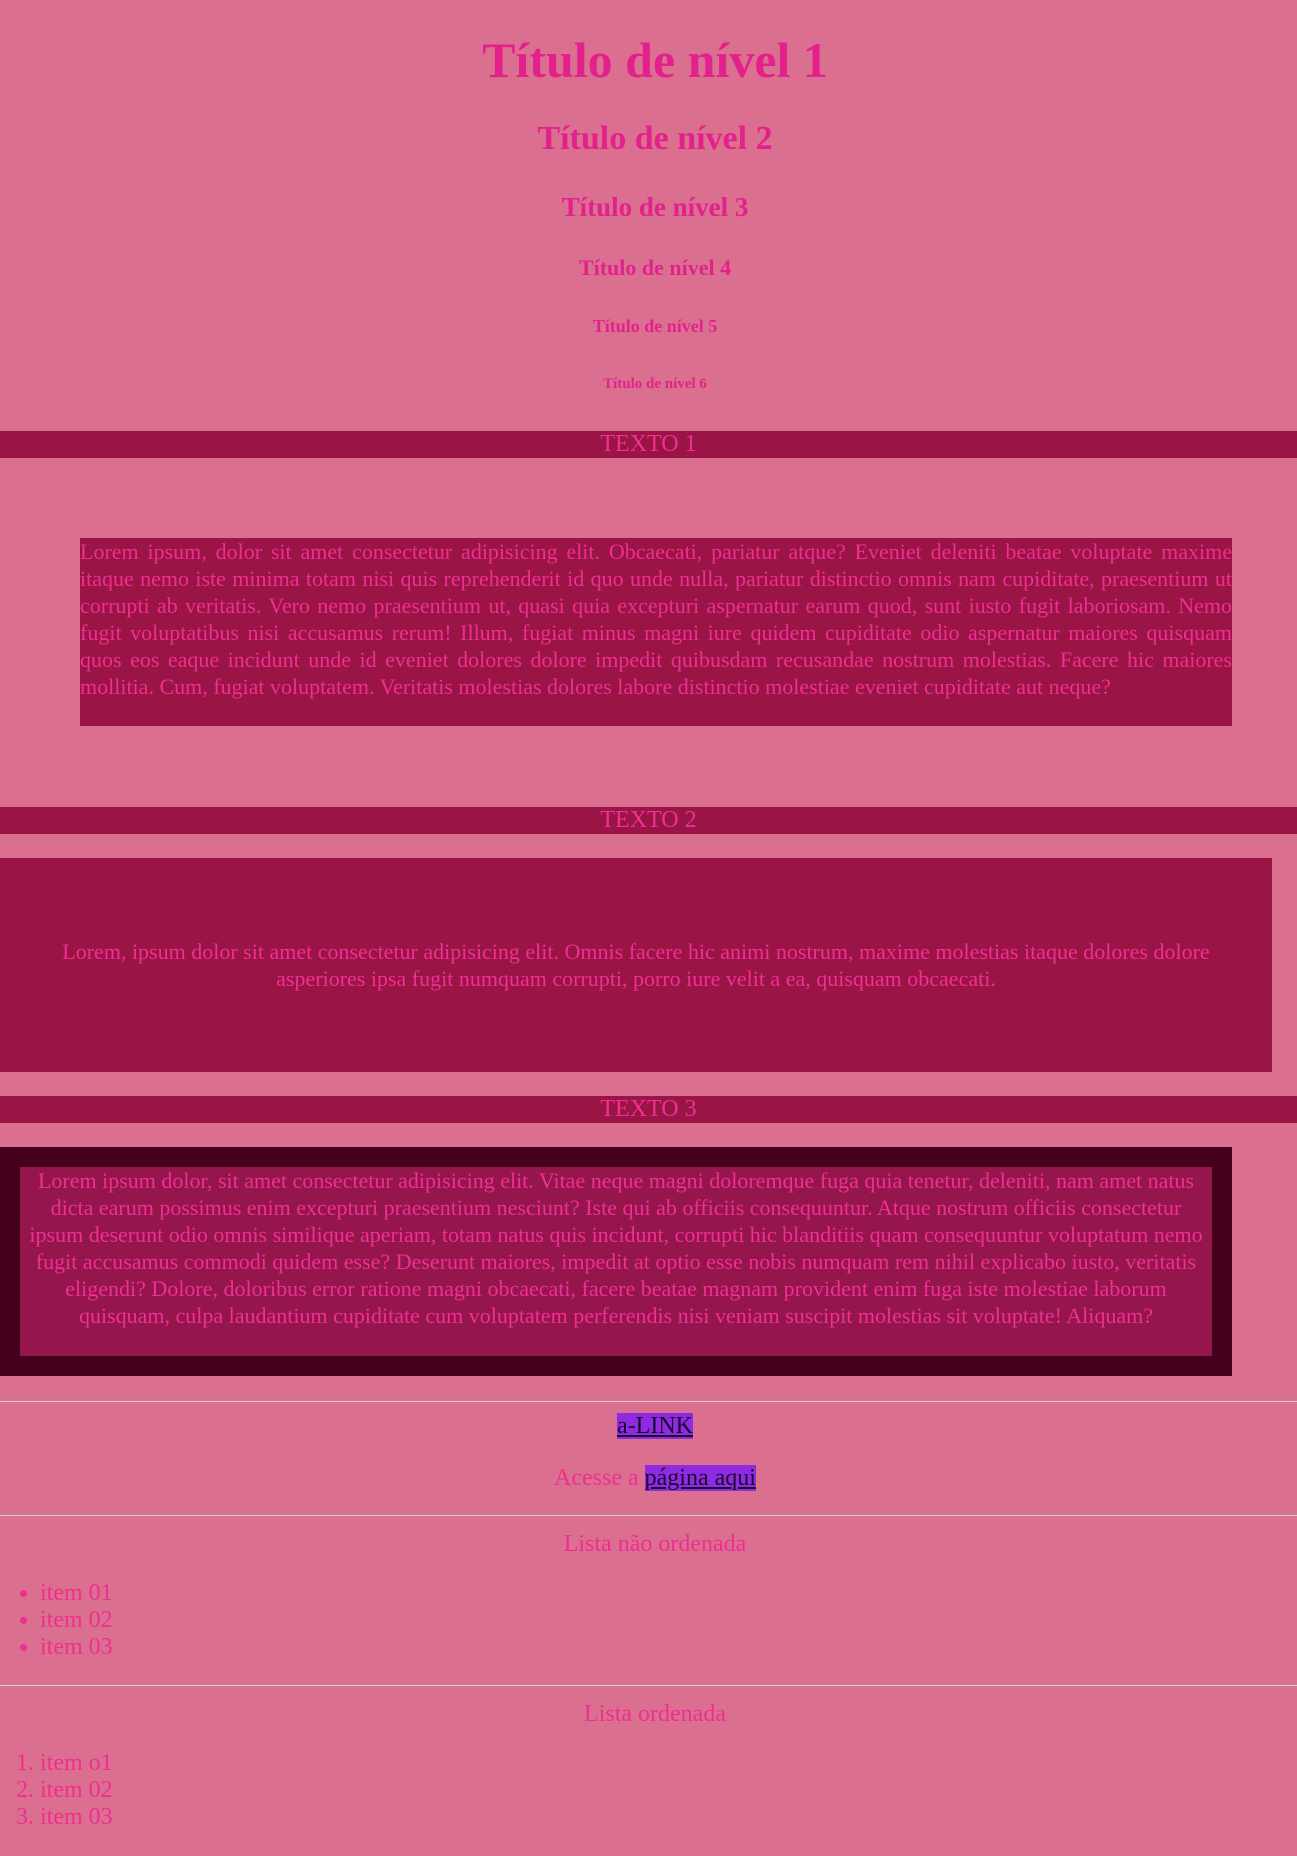 The width and height of the screenshot is (1297, 1856). Describe the element at coordinates (655, 326) in the screenshot. I see `heading-level-5: Título de nível 5` at that location.